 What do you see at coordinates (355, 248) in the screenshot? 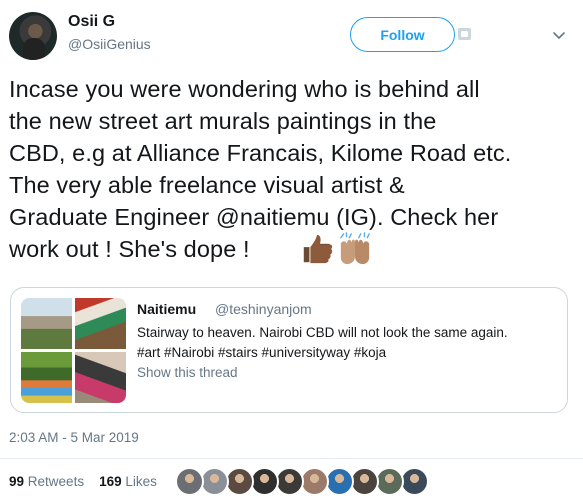
I see `raising-hands-icon` at bounding box center [355, 248].